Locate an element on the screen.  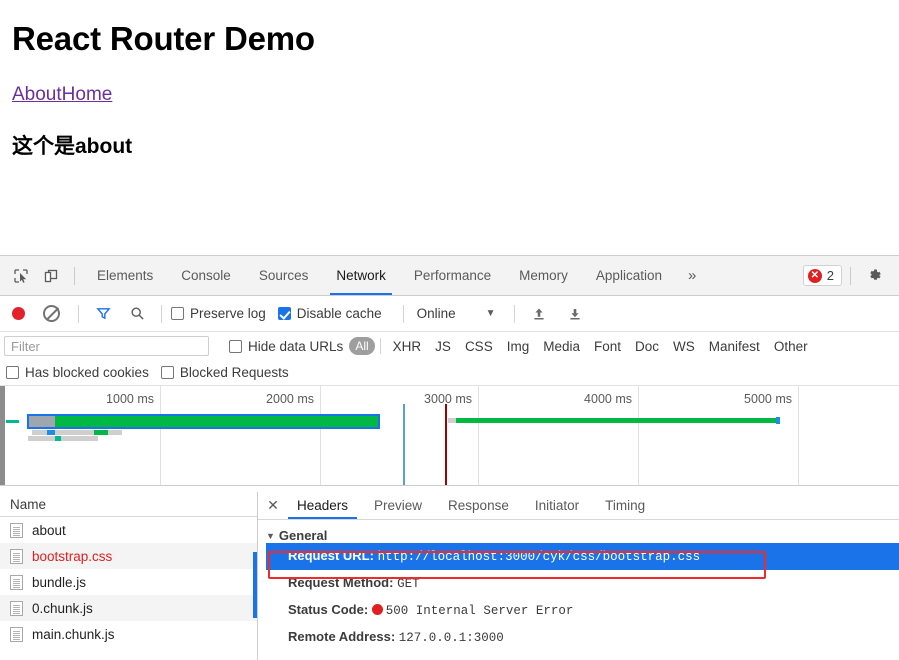
gridline-2000 is located at coordinates (320, 435).